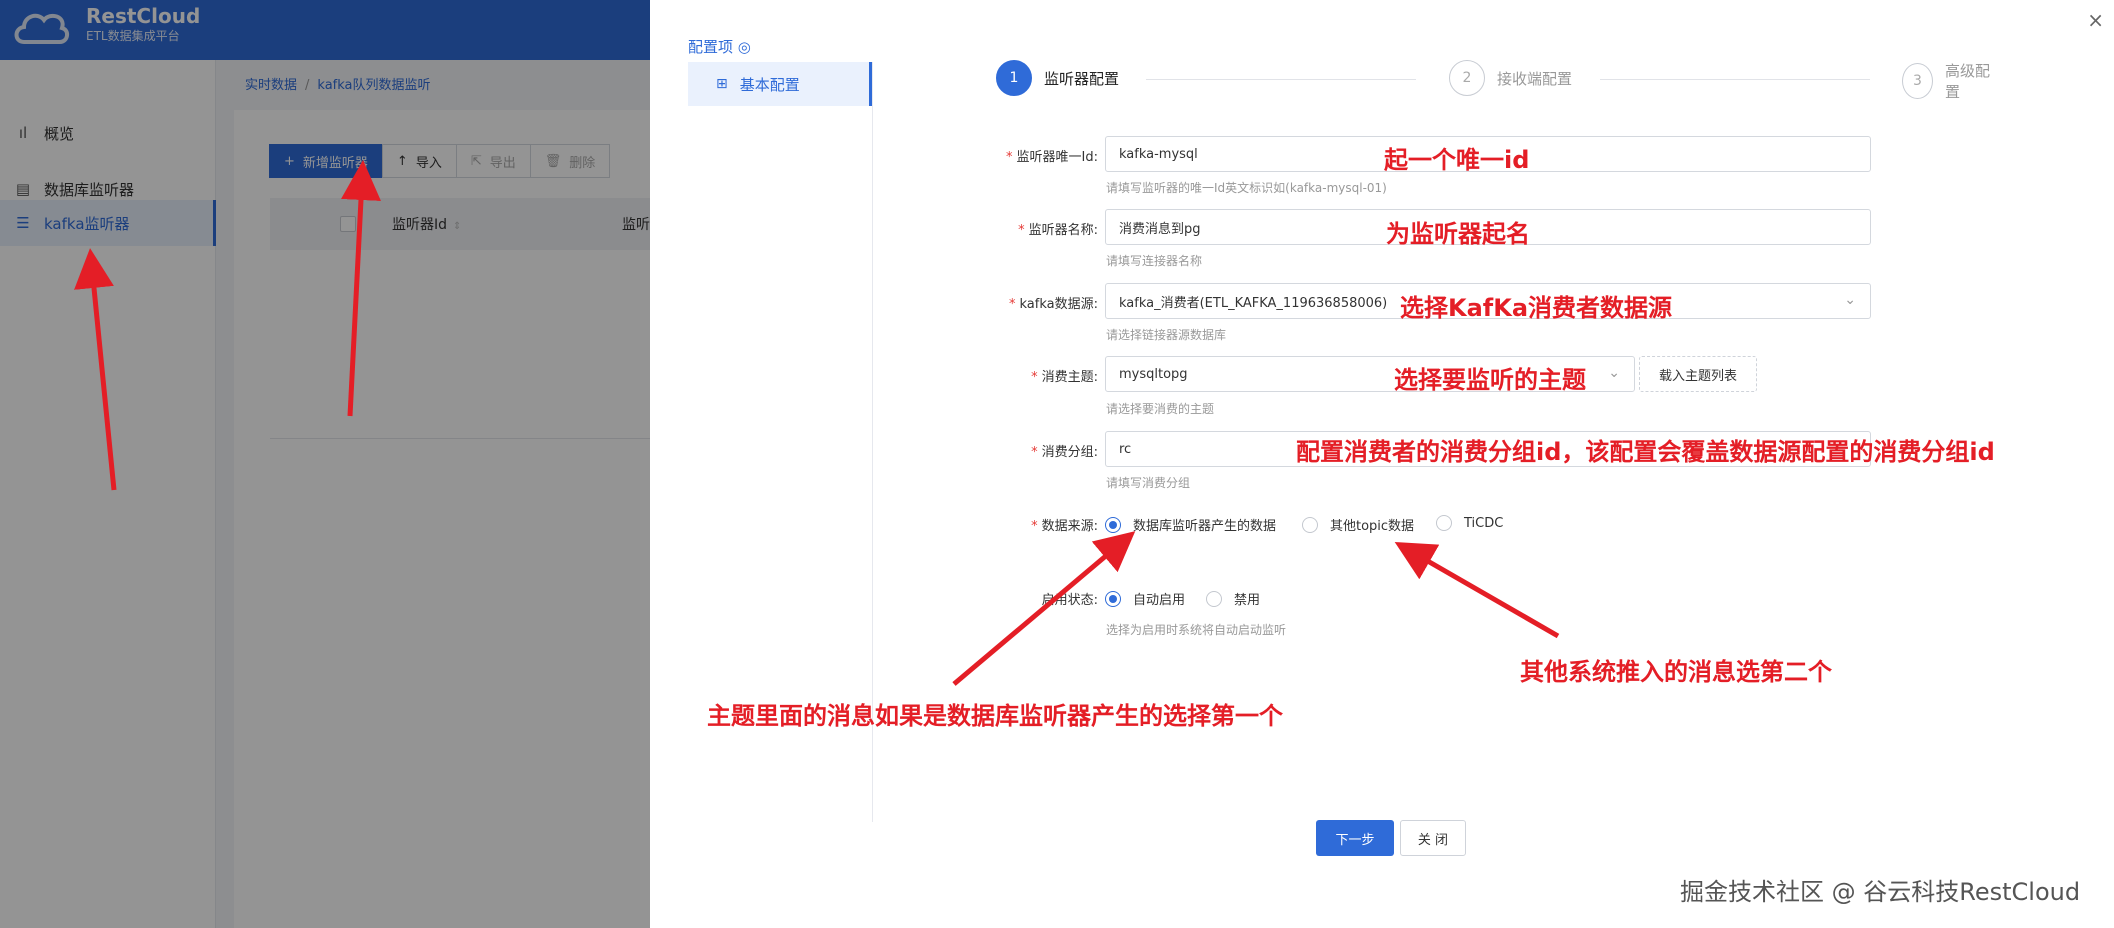 This screenshot has width=2114, height=928. I want to click on step-label: 高级配置, so click(1967, 81).